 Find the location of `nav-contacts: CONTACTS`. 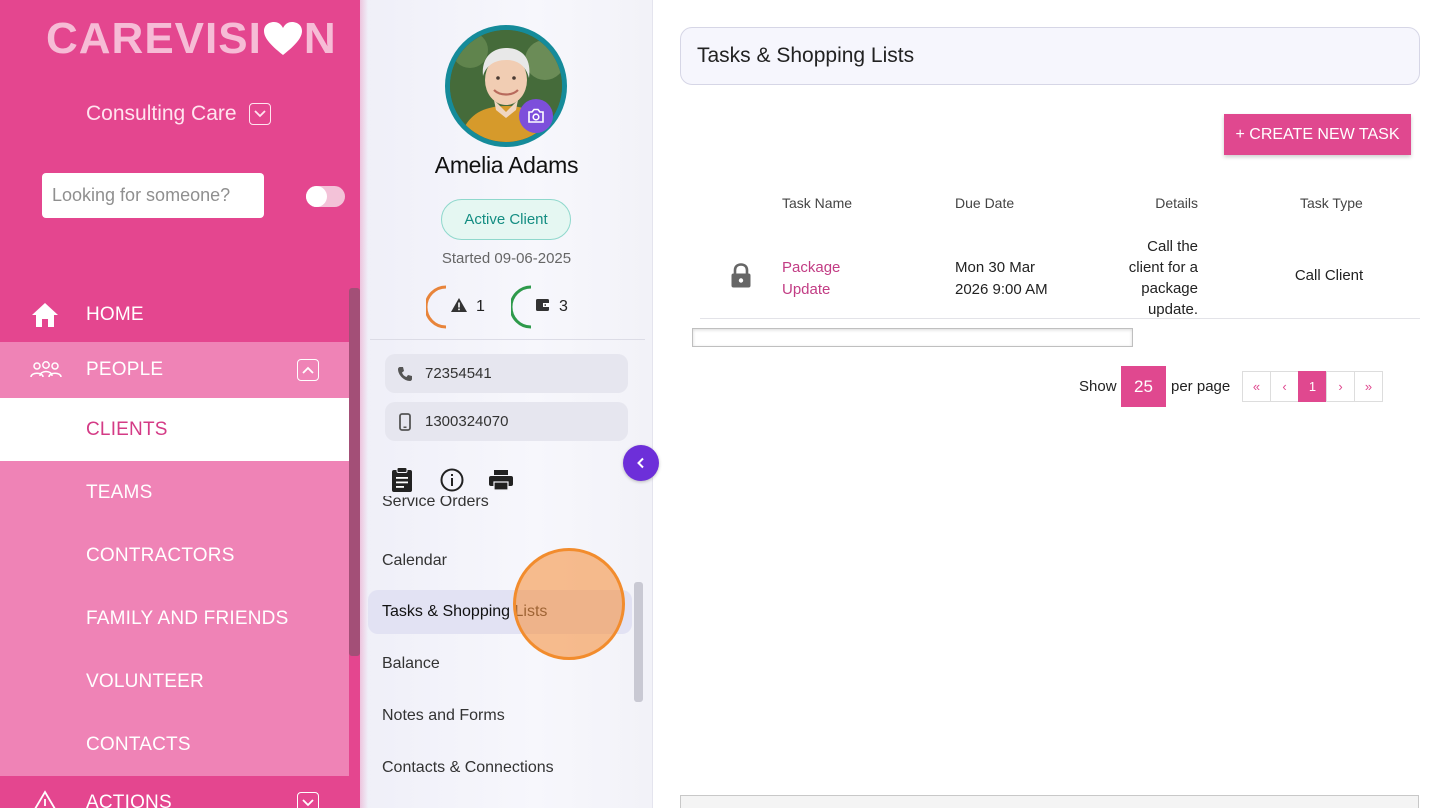

nav-contacts: CONTACTS is located at coordinates (174, 744).